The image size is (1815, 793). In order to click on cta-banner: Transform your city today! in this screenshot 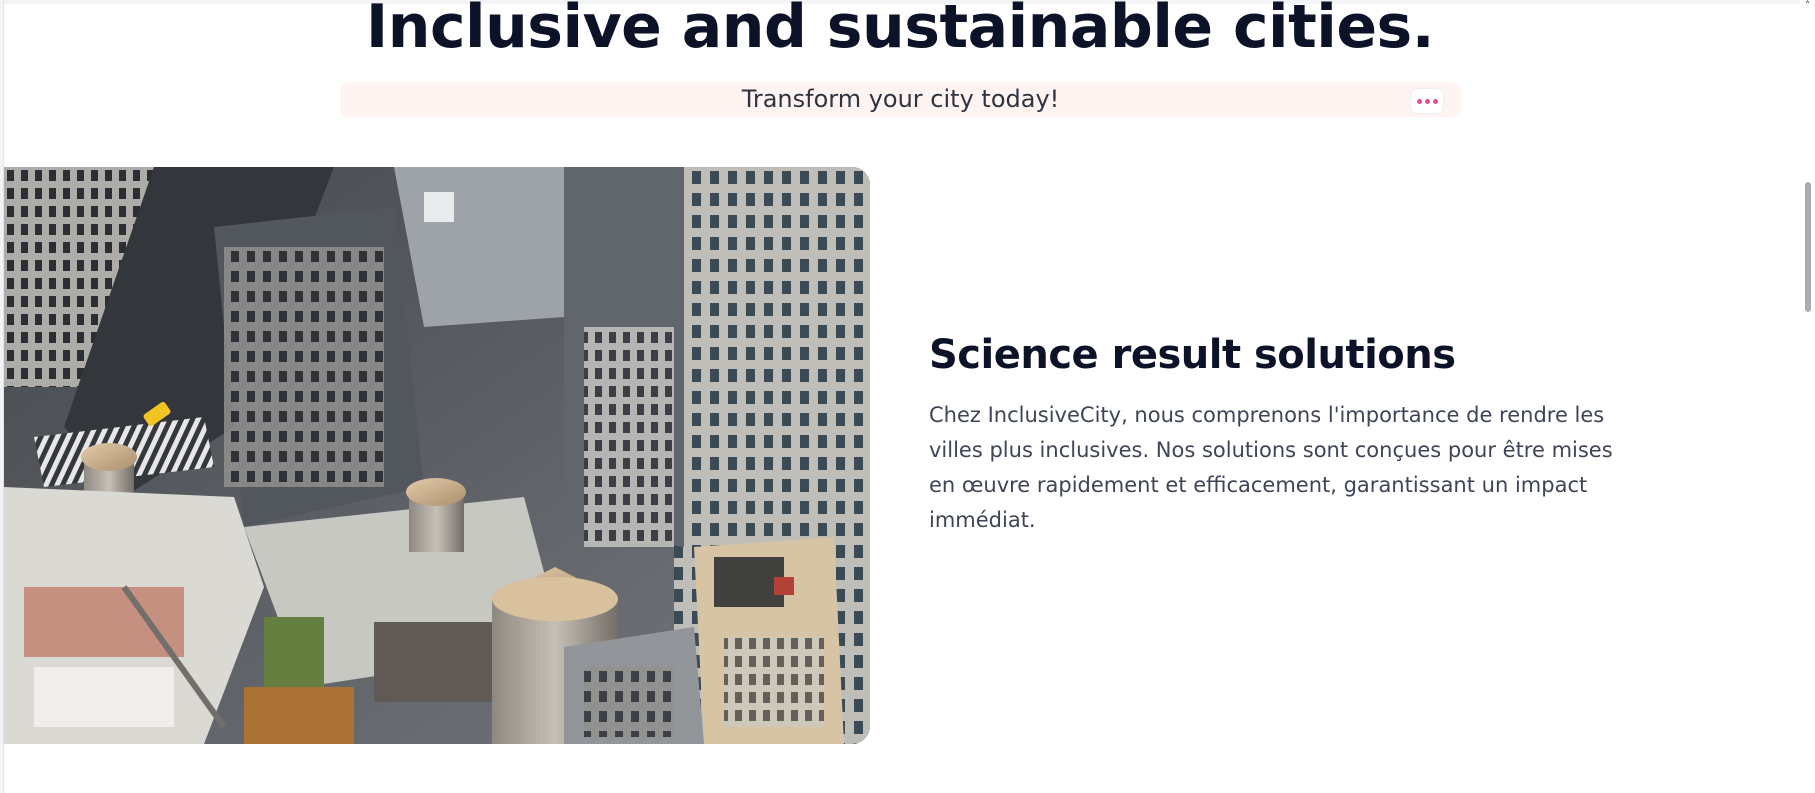, I will do `click(900, 99)`.